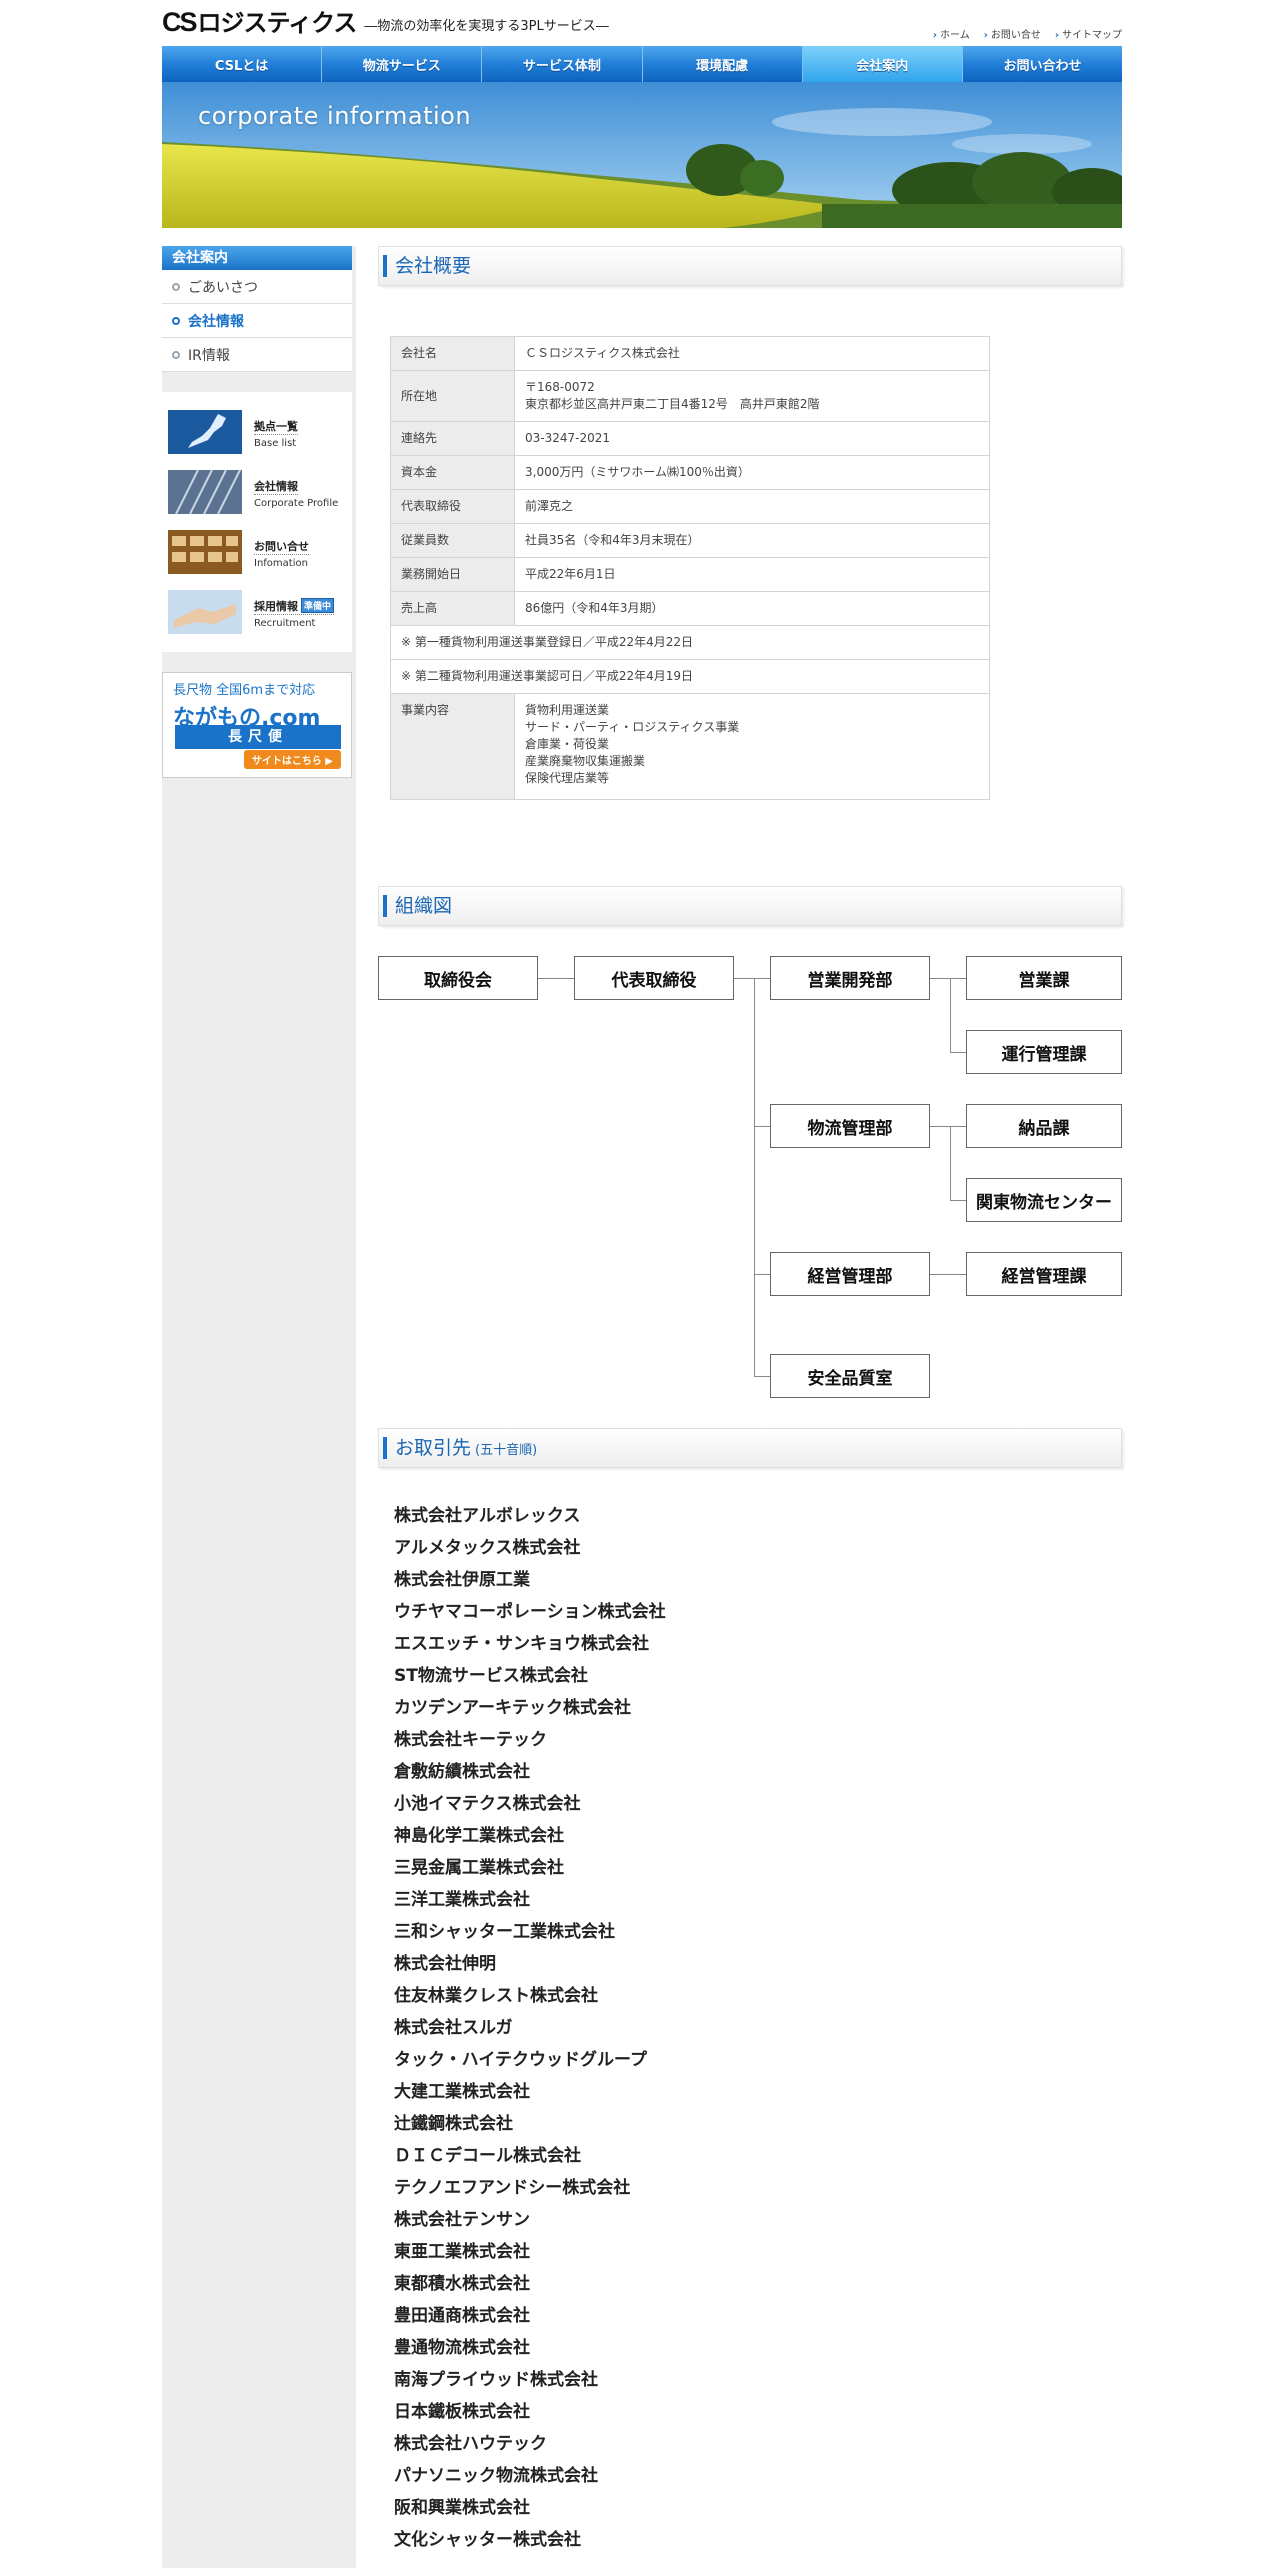 This screenshot has width=1284, height=2568. I want to click on site-logo: CS ロジスティクス ―物流の効率化を実現する3PLサービス―, so click(385, 22).